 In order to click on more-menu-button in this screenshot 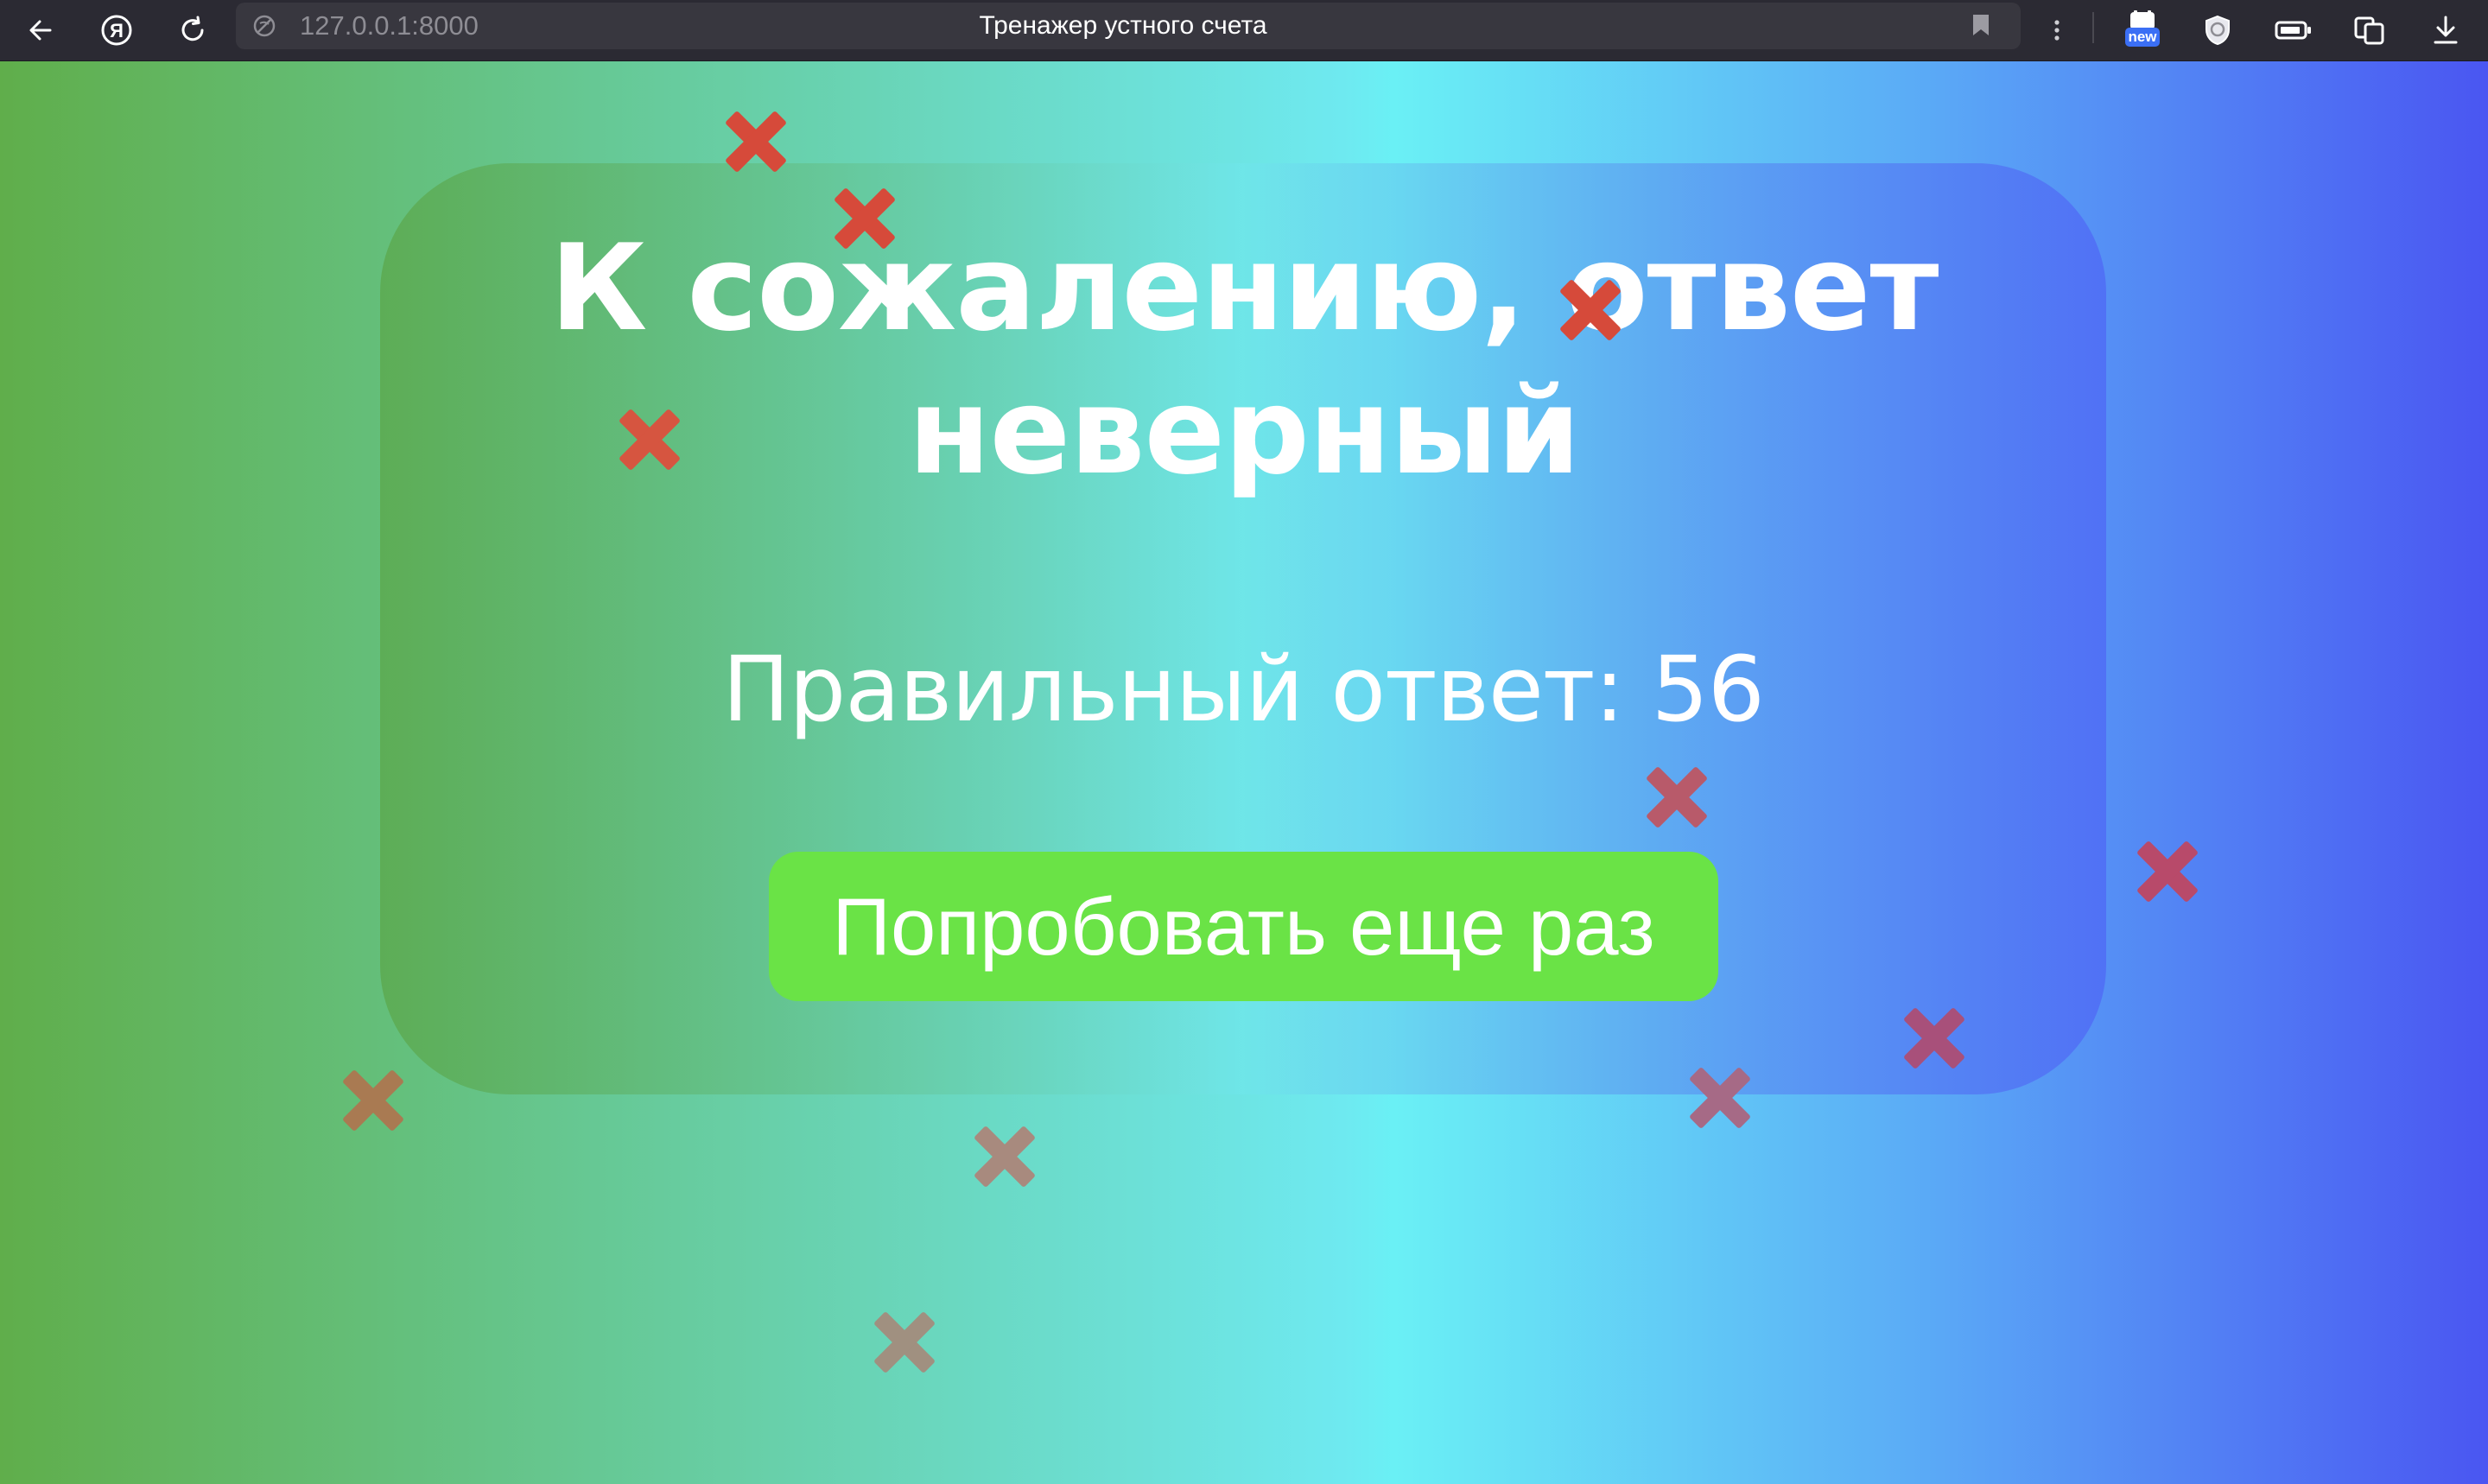, I will do `click(2057, 30)`.